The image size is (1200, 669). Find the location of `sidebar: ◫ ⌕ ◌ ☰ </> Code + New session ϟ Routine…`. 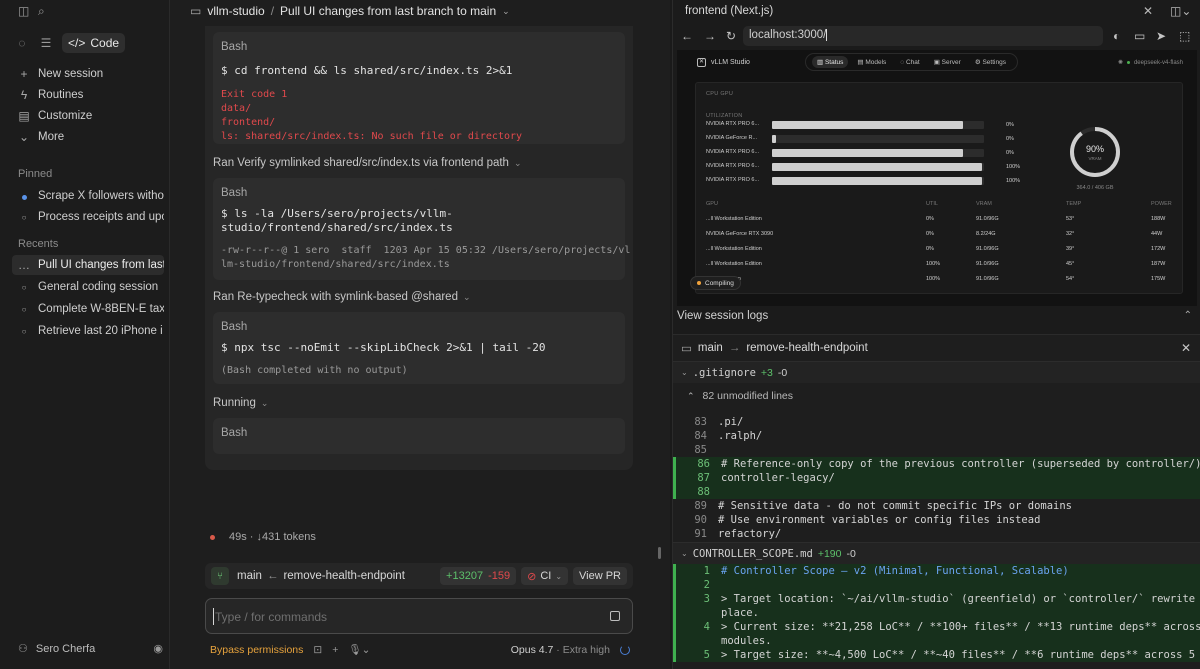

sidebar: ◫ ⌕ ◌ ☰ </> Code + New session ϟ Routine… is located at coordinates (85, 334).